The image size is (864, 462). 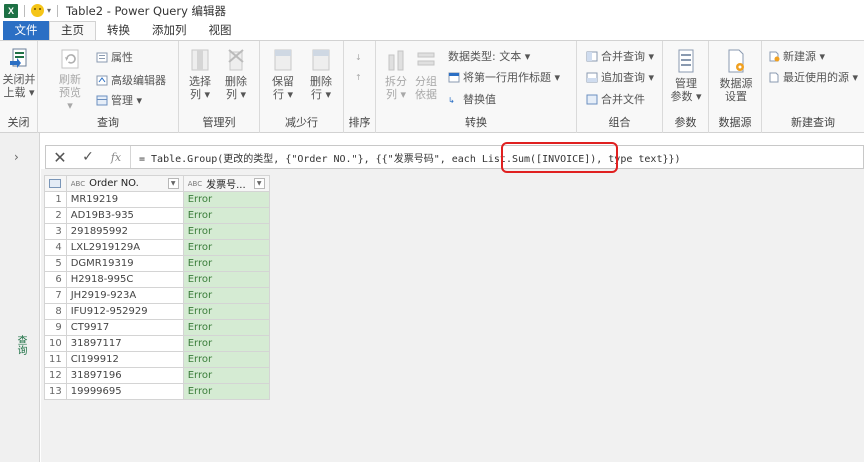 What do you see at coordinates (18, 122) in the screenshot?
I see `group-label-close: 关闭` at bounding box center [18, 122].